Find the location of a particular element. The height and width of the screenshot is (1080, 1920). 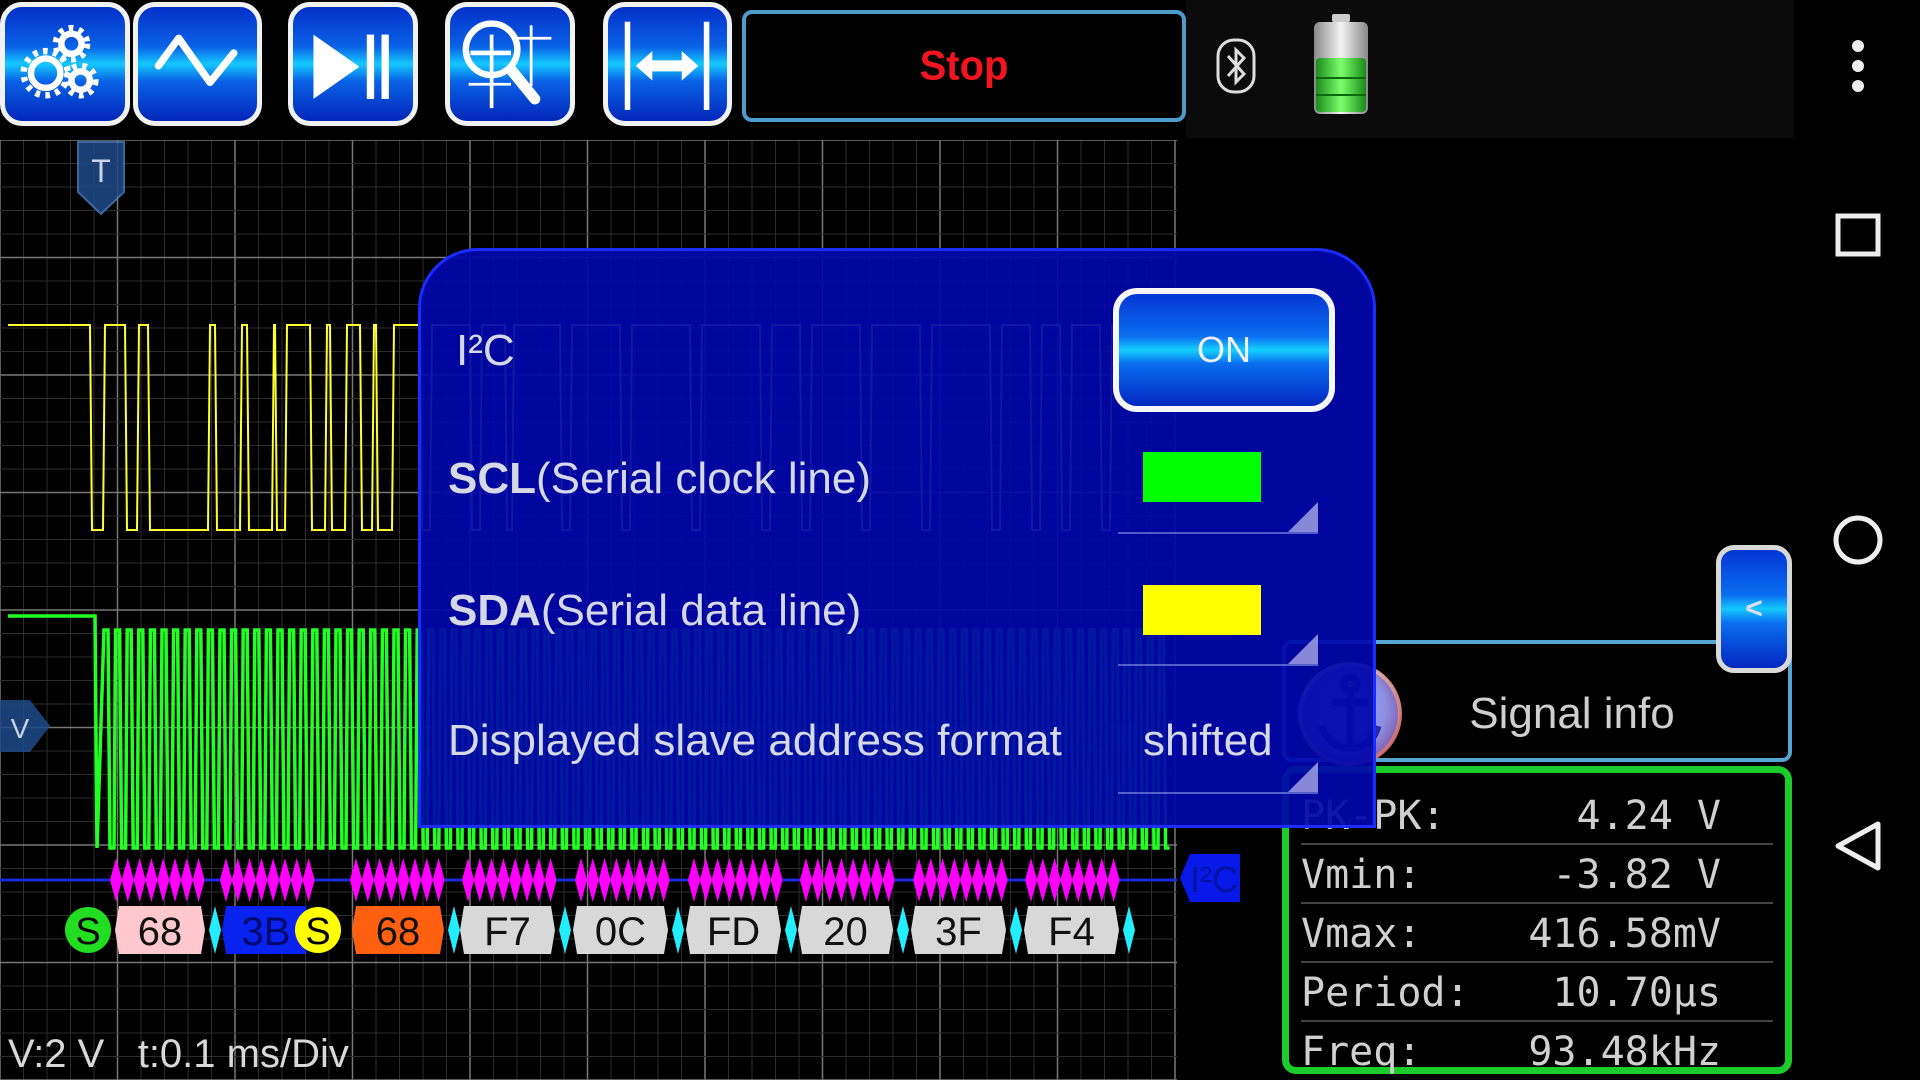

decoded-bytes: S 68 3B S 68 F7 0C FD 20 3F F4 is located at coordinates (600, 930).